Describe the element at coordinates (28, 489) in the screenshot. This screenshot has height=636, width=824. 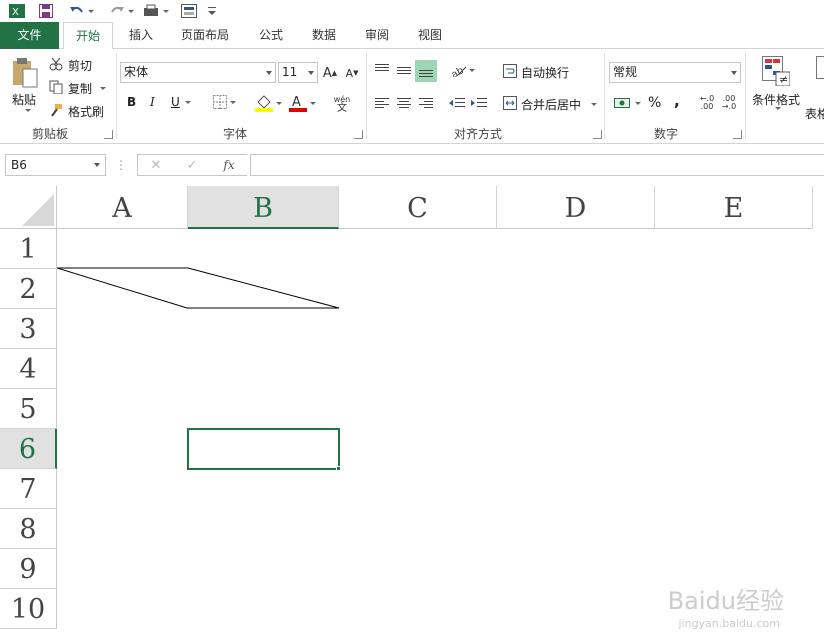
I see `row-header-7: 7` at that location.